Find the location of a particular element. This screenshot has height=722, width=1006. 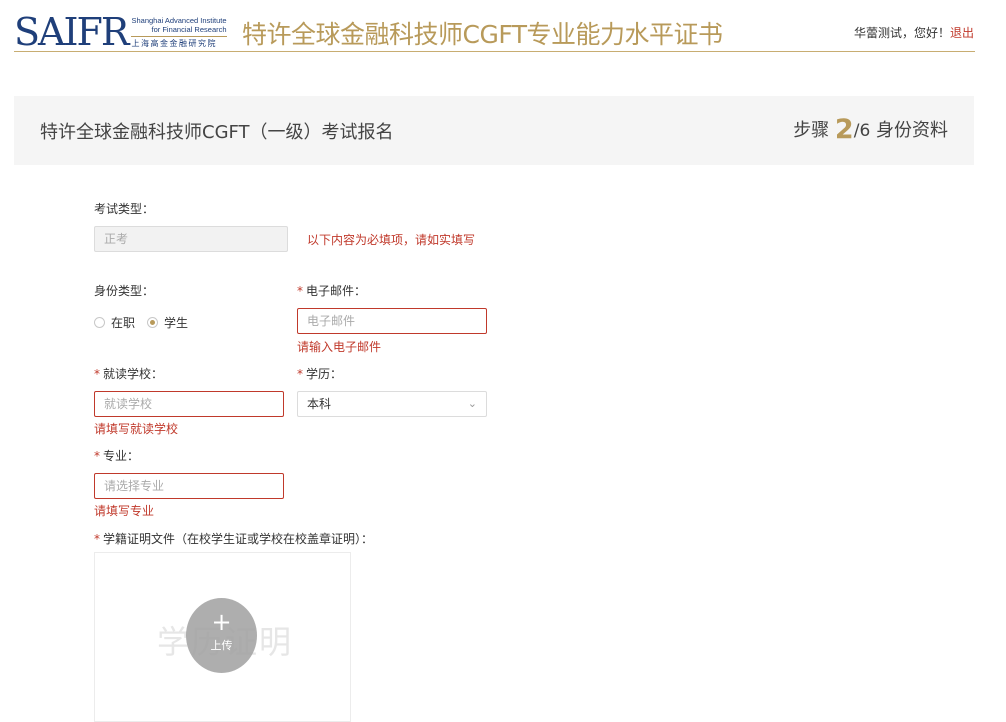

logout-link: 退出 is located at coordinates (962, 33).